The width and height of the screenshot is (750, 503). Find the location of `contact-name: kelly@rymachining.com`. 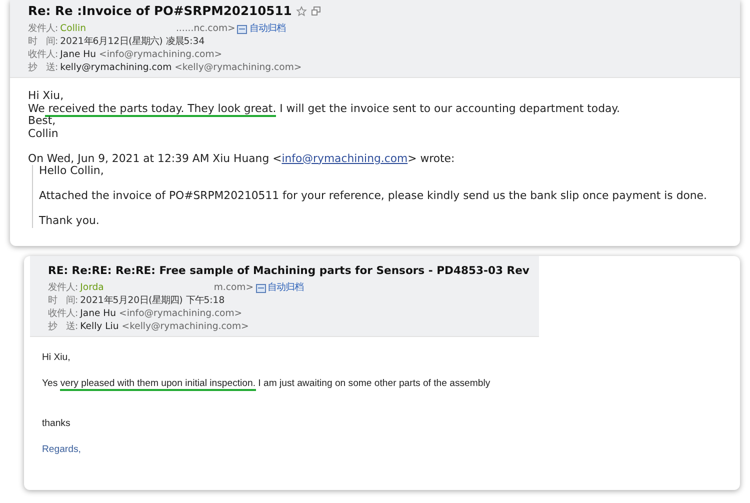

contact-name: kelly@rymachining.com is located at coordinates (116, 67).